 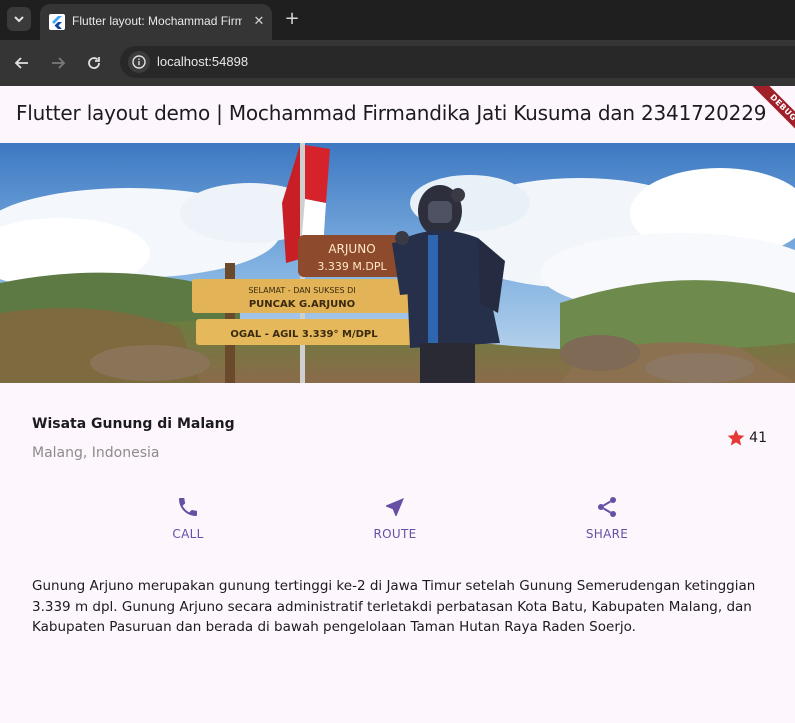 I want to click on address-bar: localhost:54898, so click(x=457, y=62).